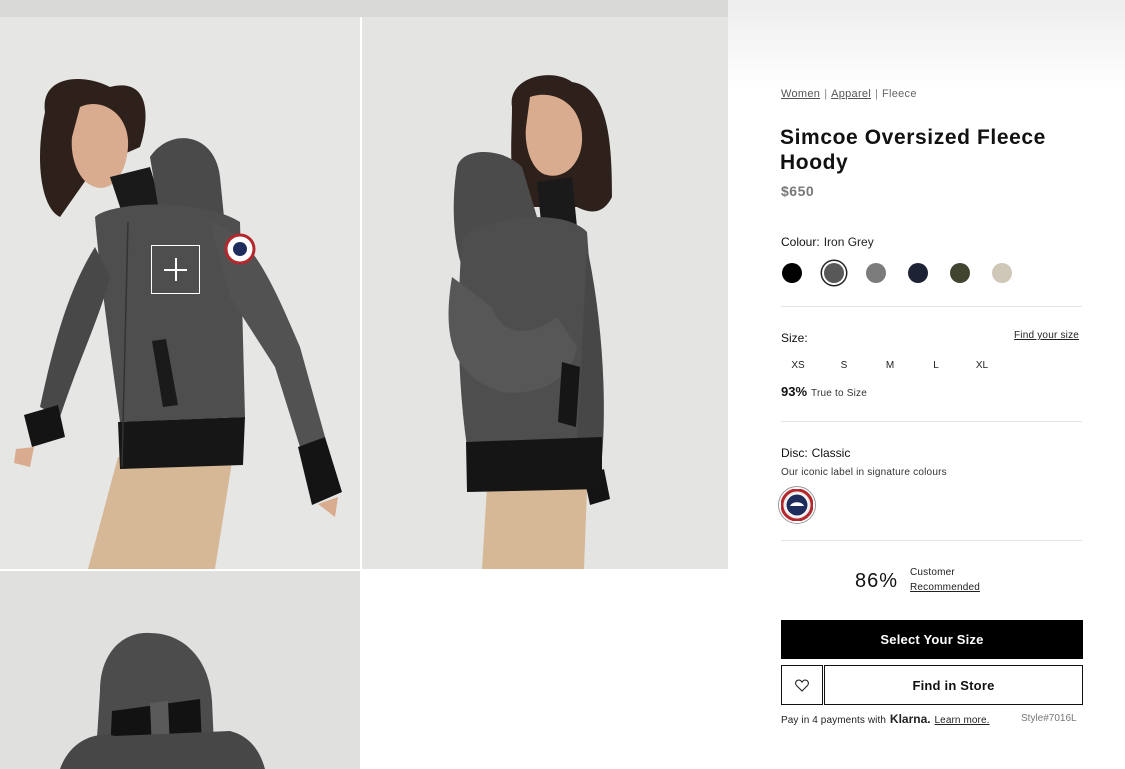 Image resolution: width=1125 pixels, height=769 pixels. Describe the element at coordinates (798, 191) in the screenshot. I see `product-price: $650` at that location.